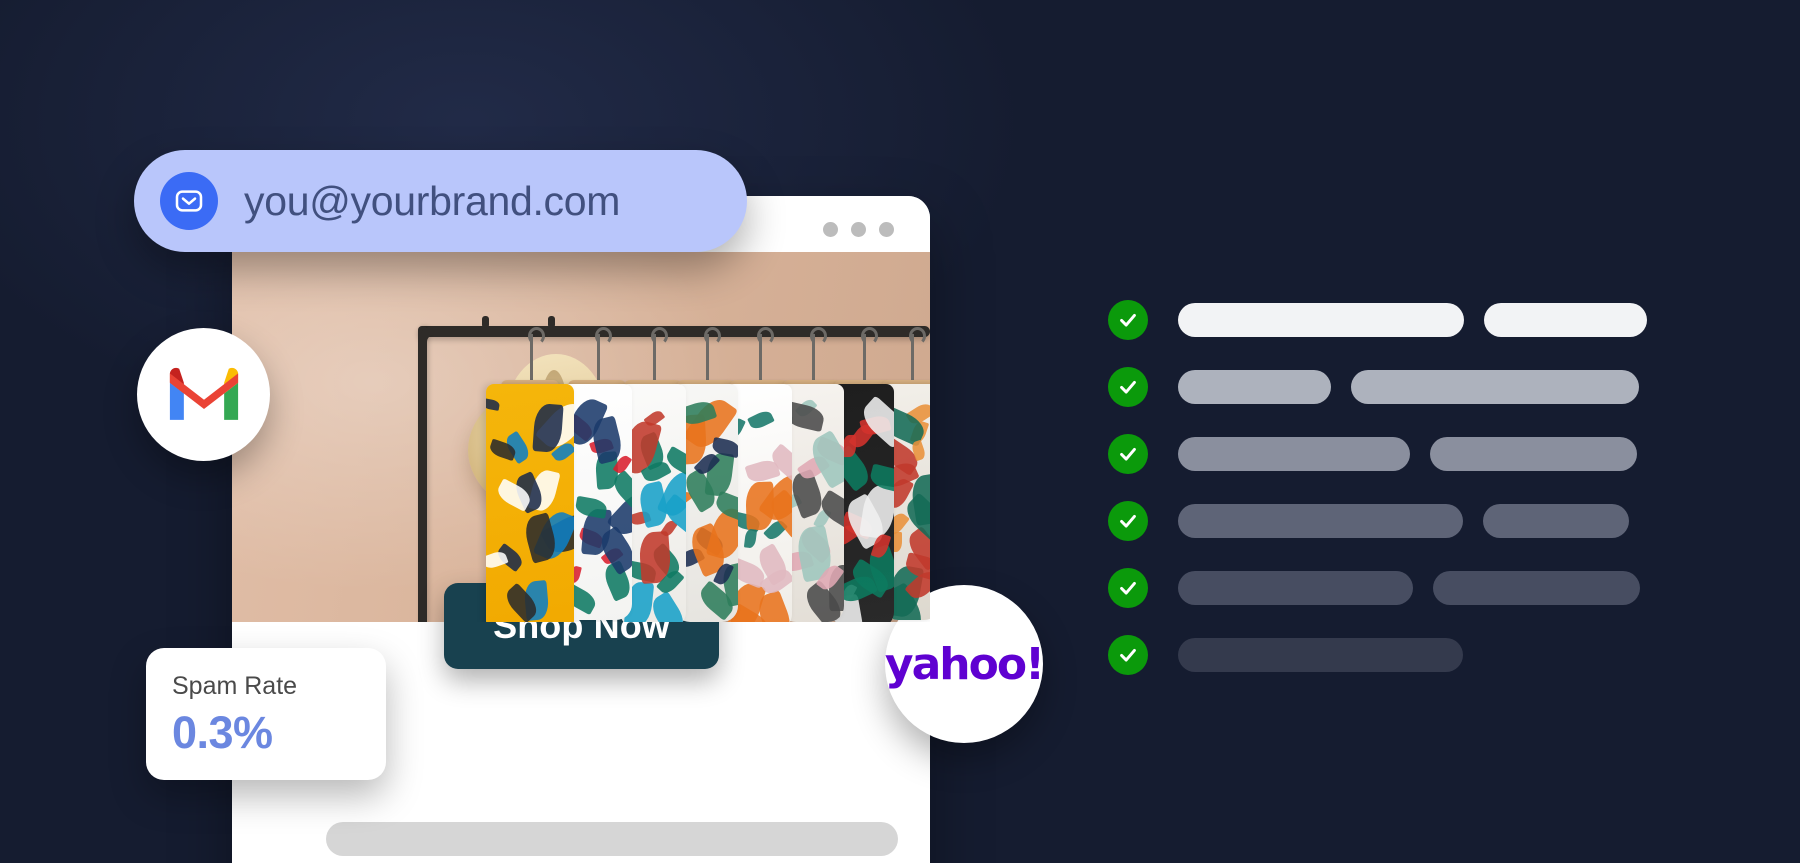  I want to click on window-dots, so click(858, 229).